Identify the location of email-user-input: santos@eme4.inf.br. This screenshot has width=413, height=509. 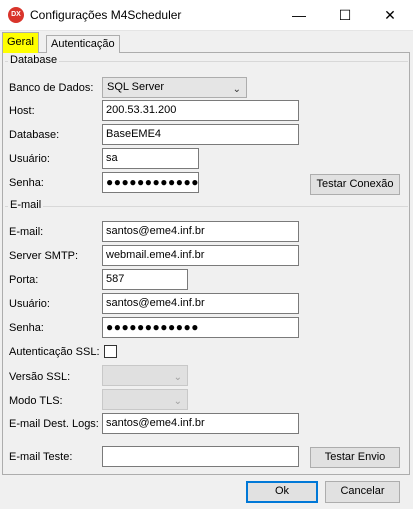
(200, 303).